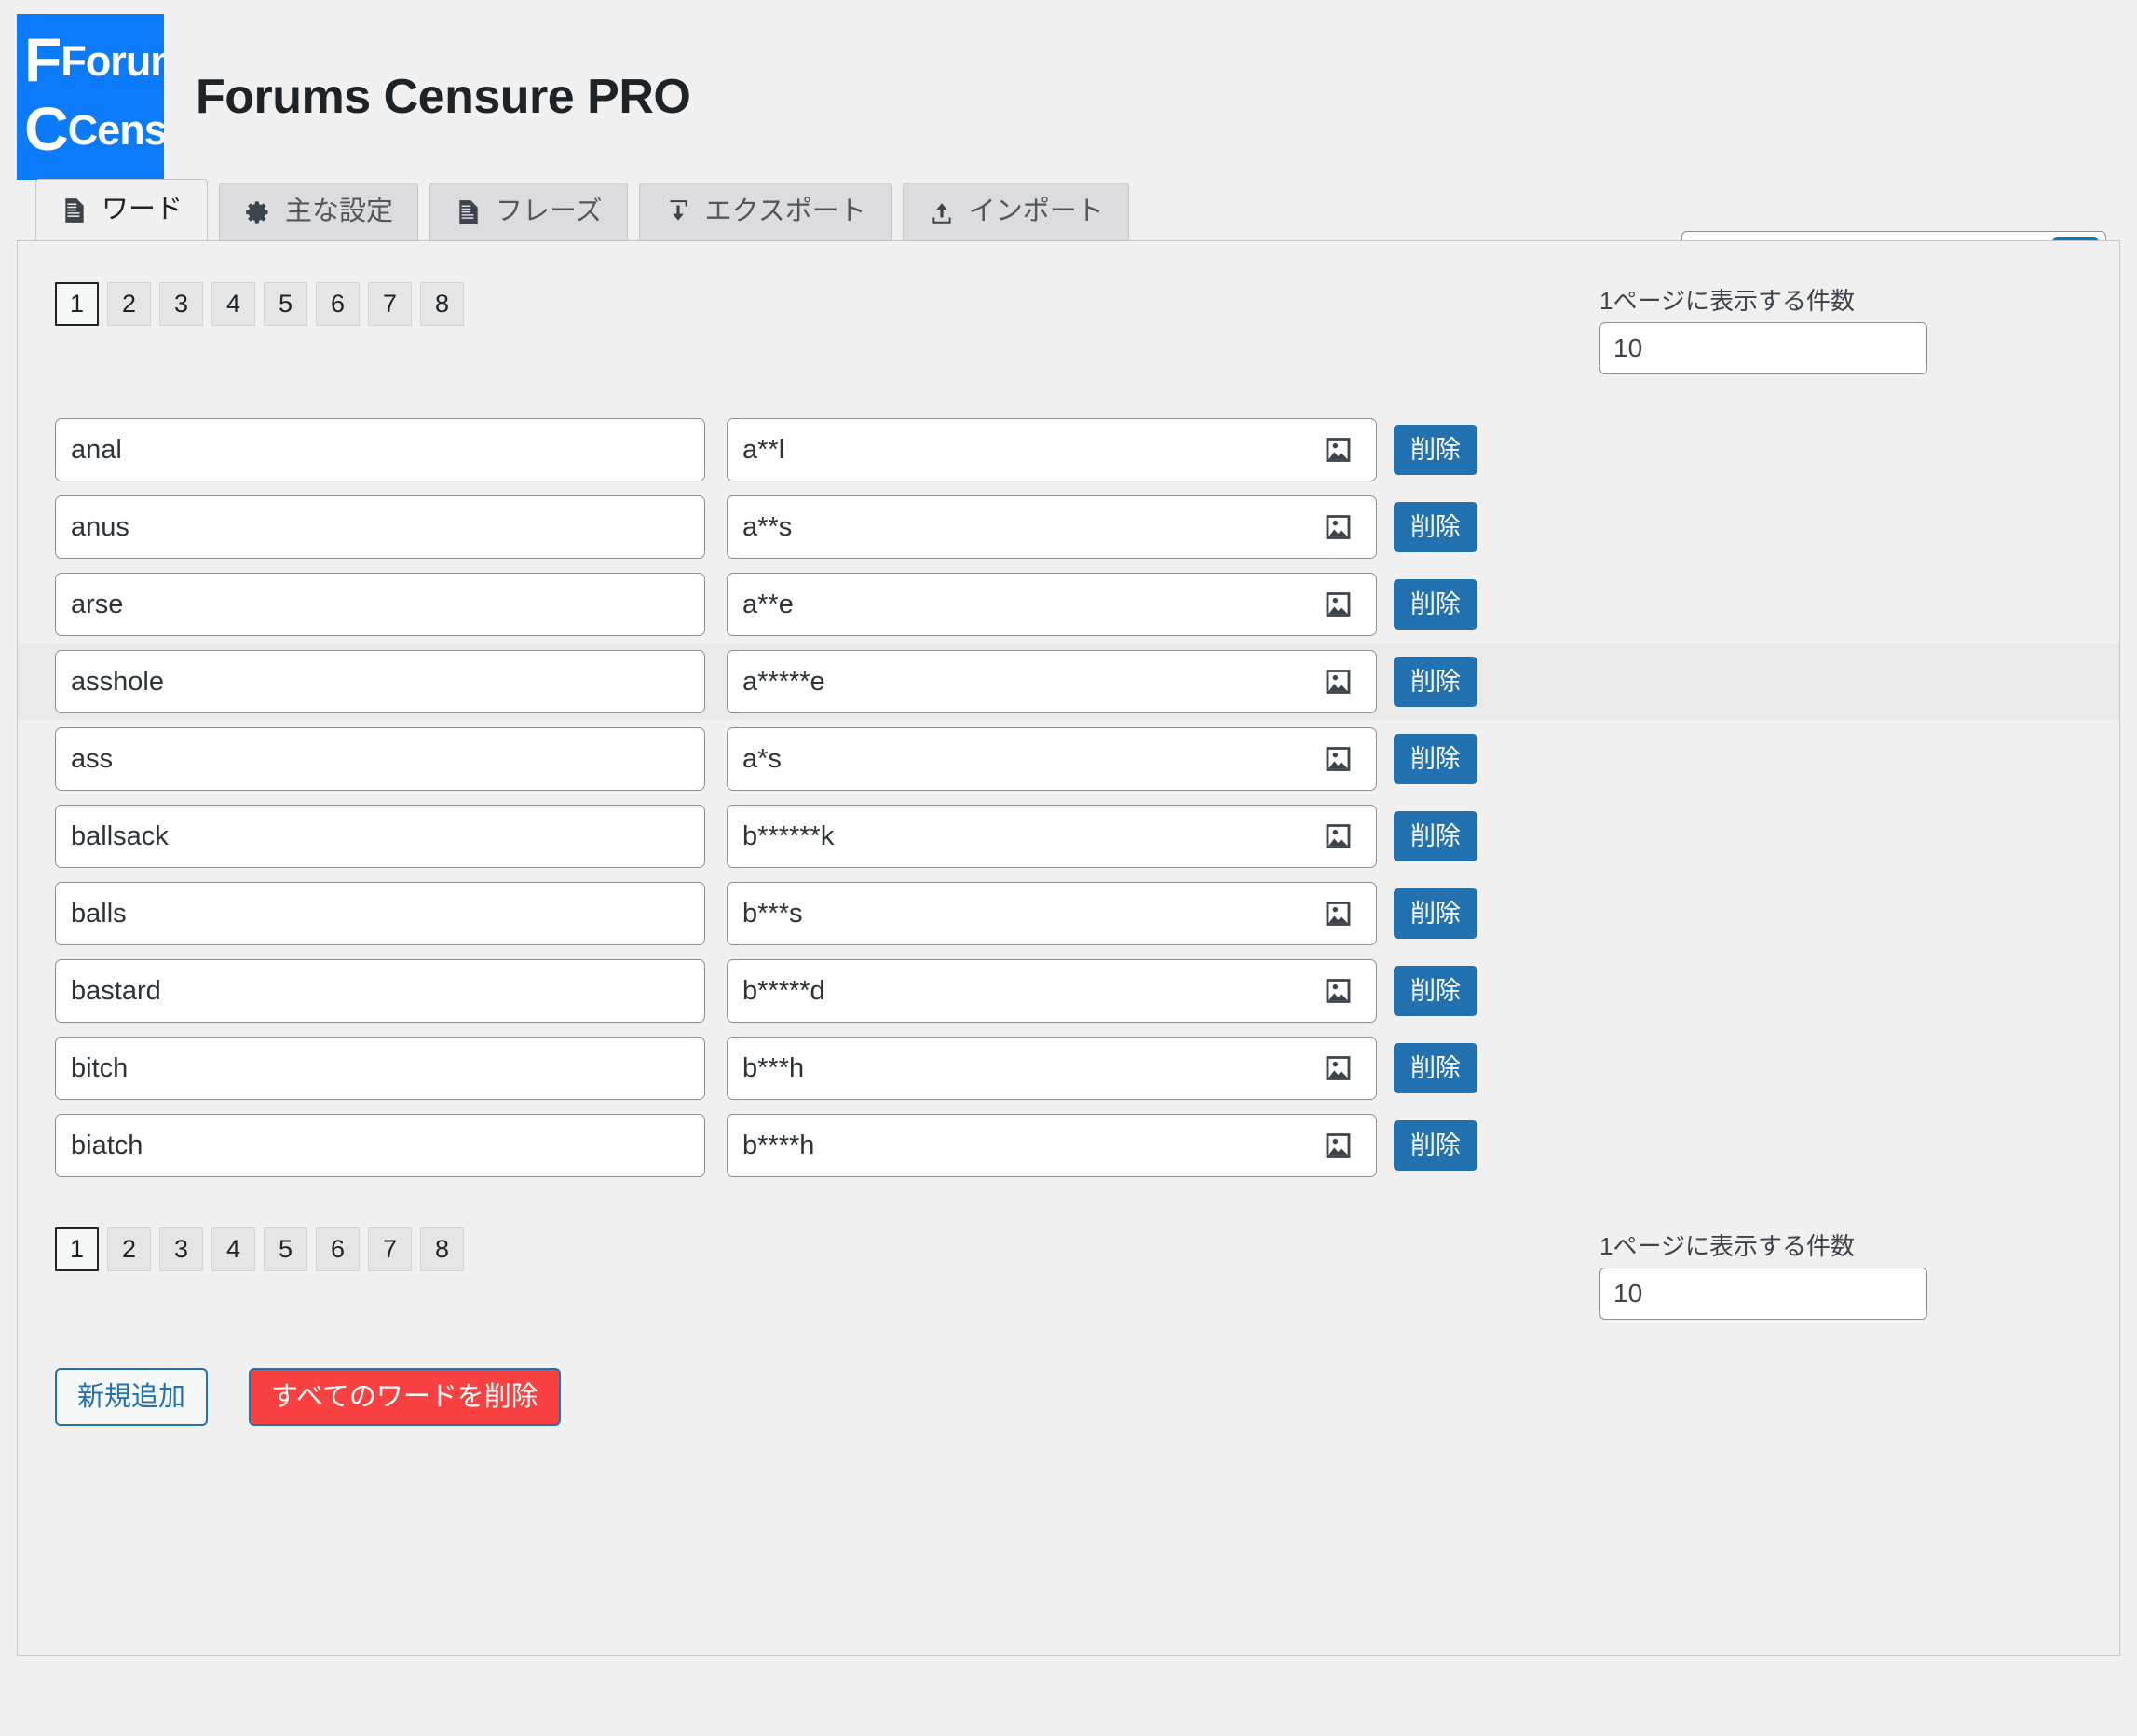 This screenshot has width=2137, height=1736. What do you see at coordinates (339, 211) in the screenshot?
I see `tab-main-settings-label: 主な設定` at bounding box center [339, 211].